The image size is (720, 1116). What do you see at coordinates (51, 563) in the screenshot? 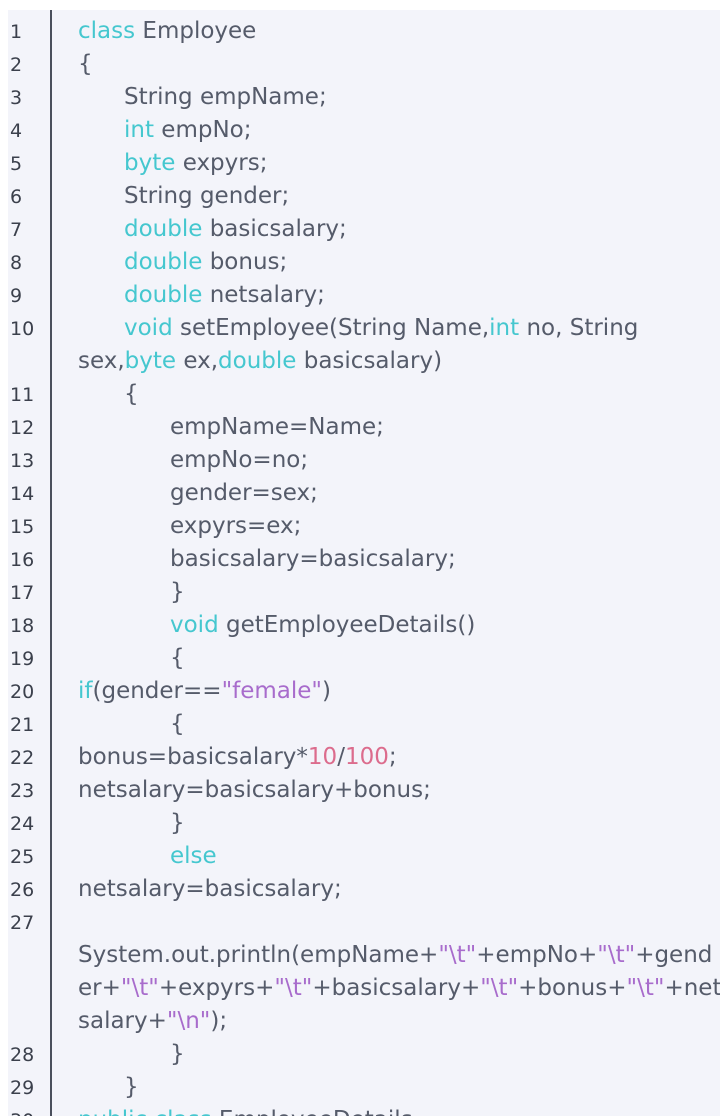
I see `gutter-divider` at bounding box center [51, 563].